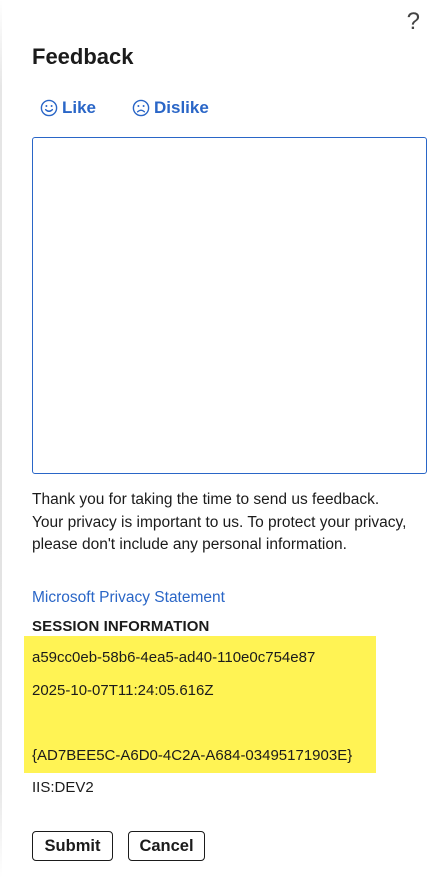 This screenshot has width=442, height=878. I want to click on session-info-heading: SESSION INFORMATION, so click(121, 626).